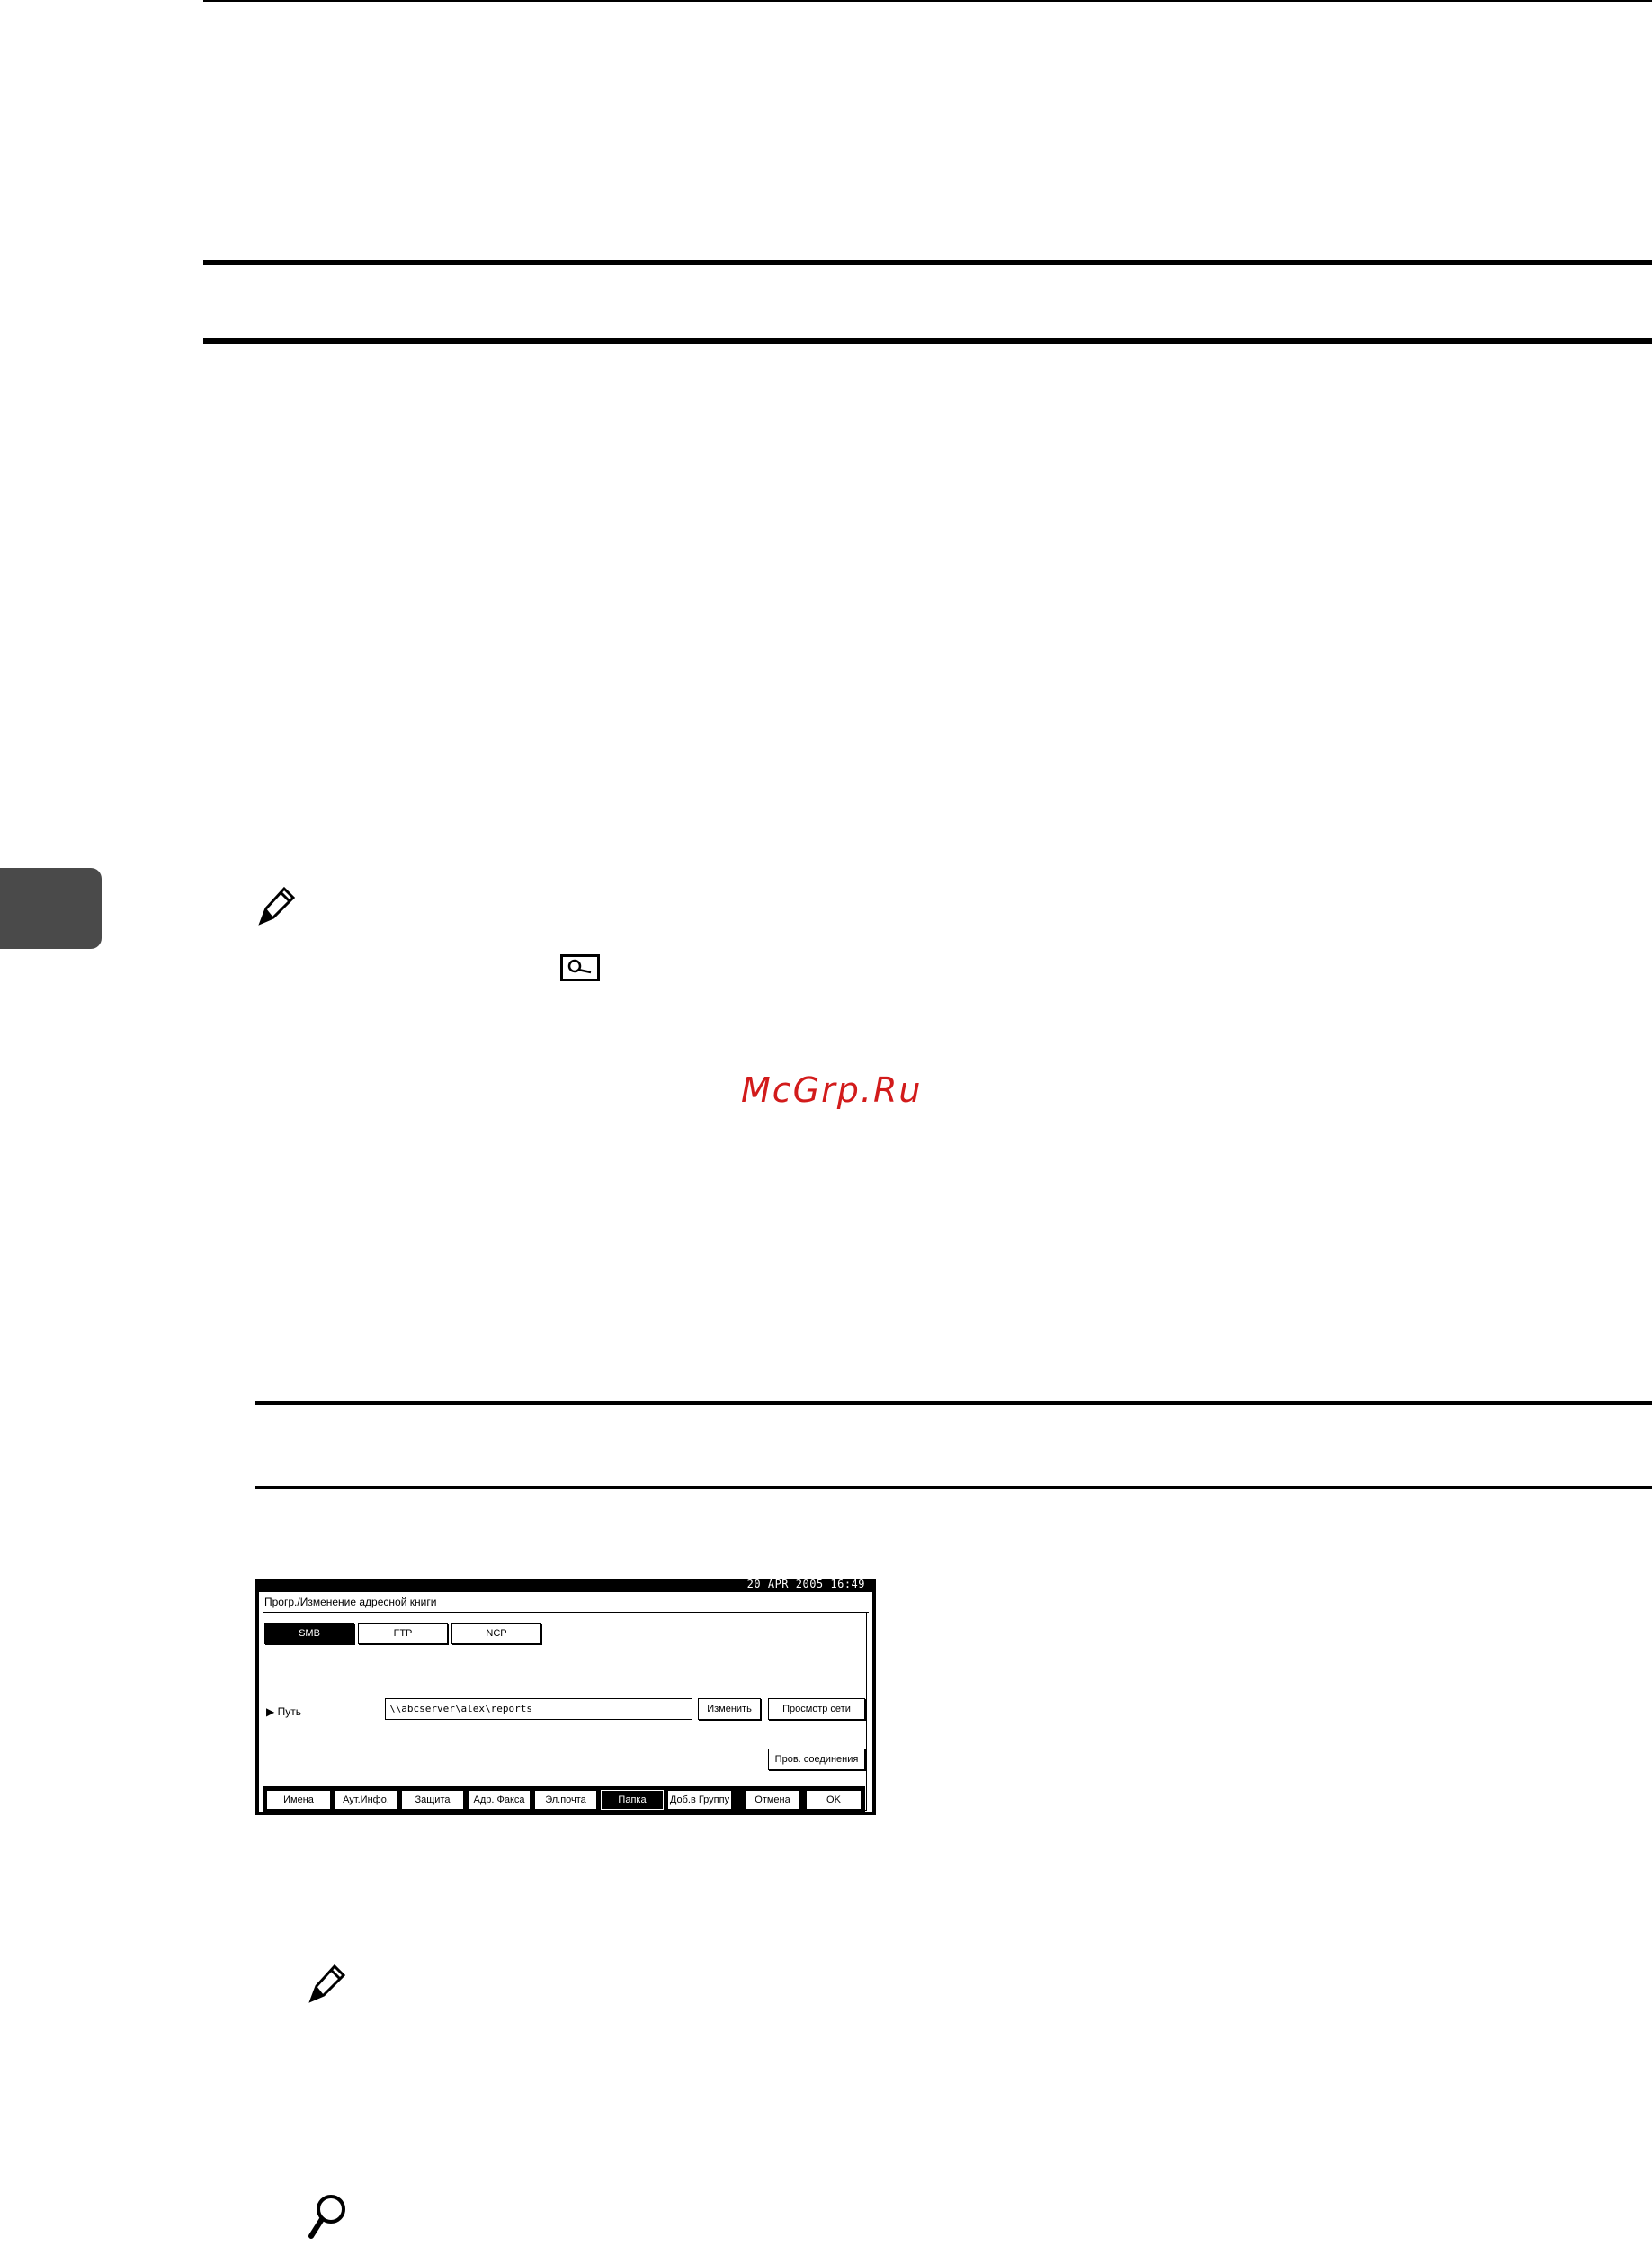 The width and height of the screenshot is (1652, 2264). I want to click on subsection-rule-bottom, so click(953, 1487).